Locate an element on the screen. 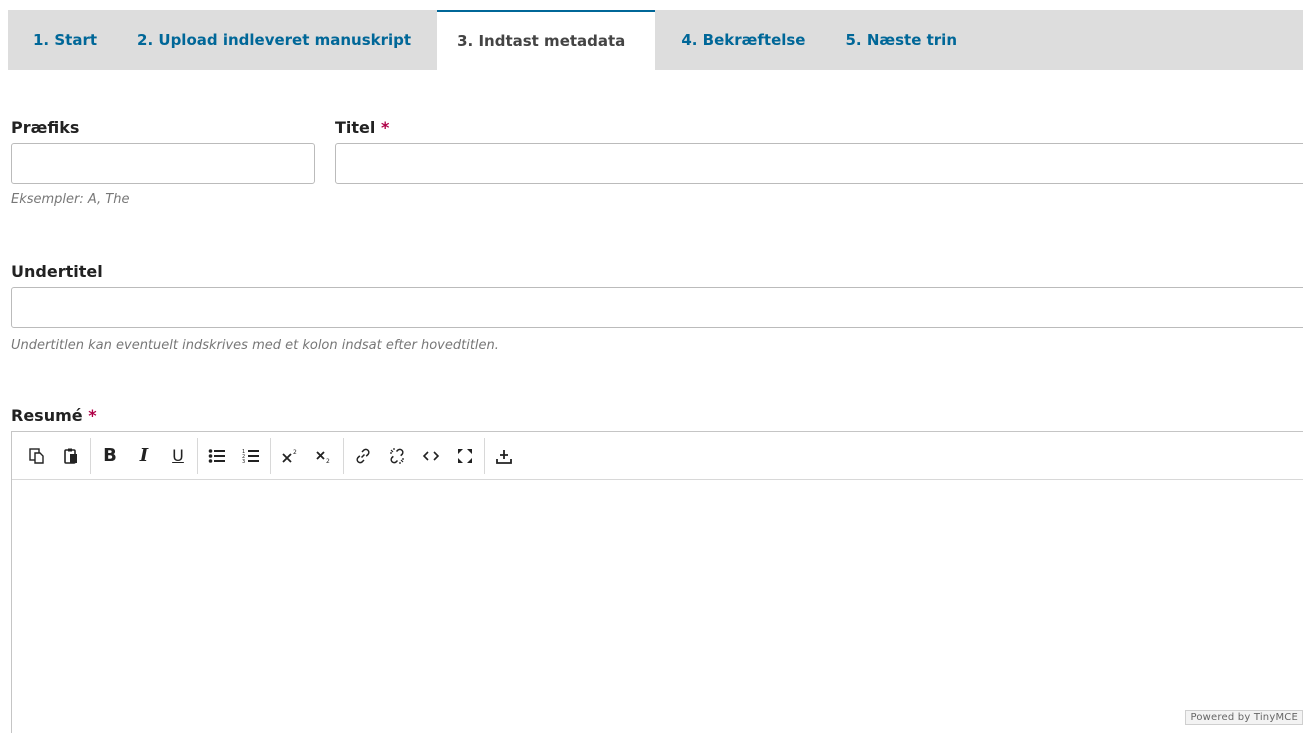 The height and width of the screenshot is (733, 1303). subtitle-label: Undertitel is located at coordinates (57, 271).